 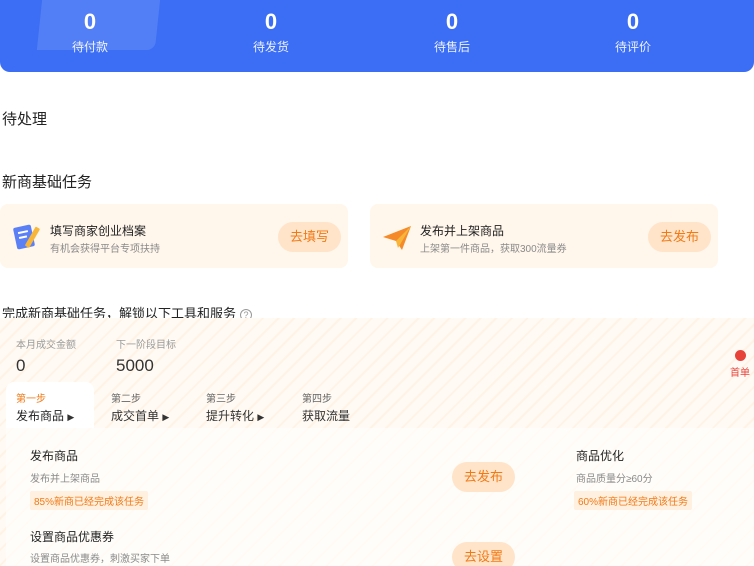 I want to click on stat-label: 待付款, so click(x=89, y=47).